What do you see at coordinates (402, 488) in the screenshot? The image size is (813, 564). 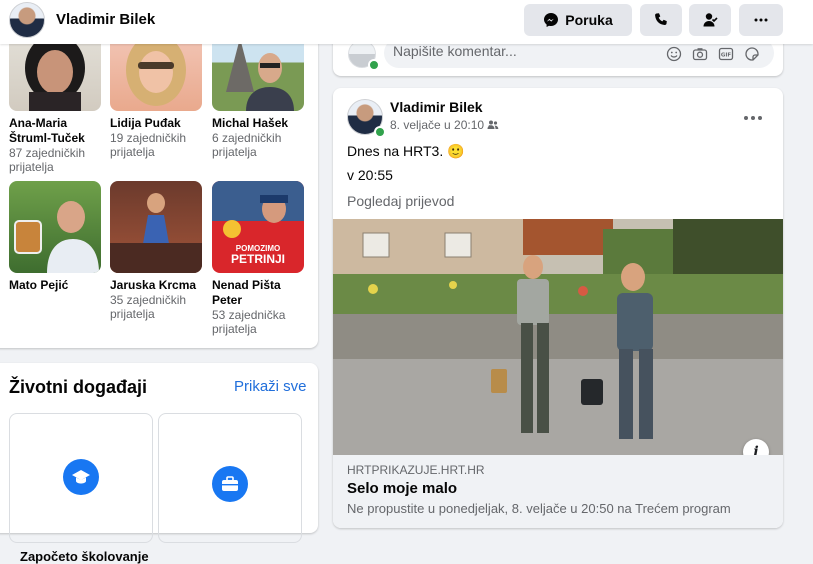 I see `link-title: Selo moje malo` at bounding box center [402, 488].